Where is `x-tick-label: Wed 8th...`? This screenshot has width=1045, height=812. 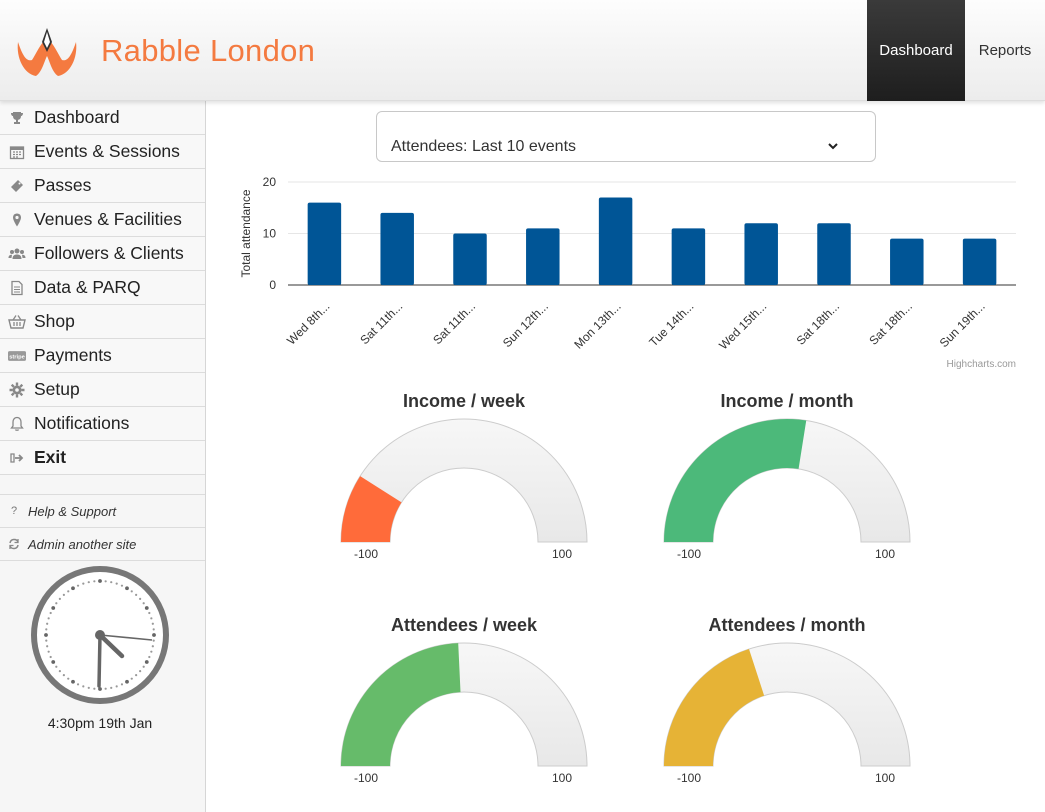
x-tick-label: Wed 8th... is located at coordinates (308, 323).